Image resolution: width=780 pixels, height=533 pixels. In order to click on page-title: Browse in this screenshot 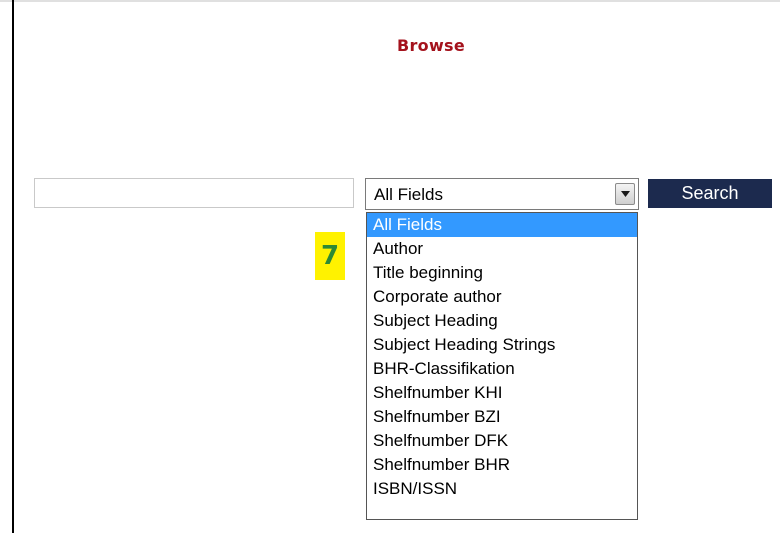, I will do `click(431, 45)`.